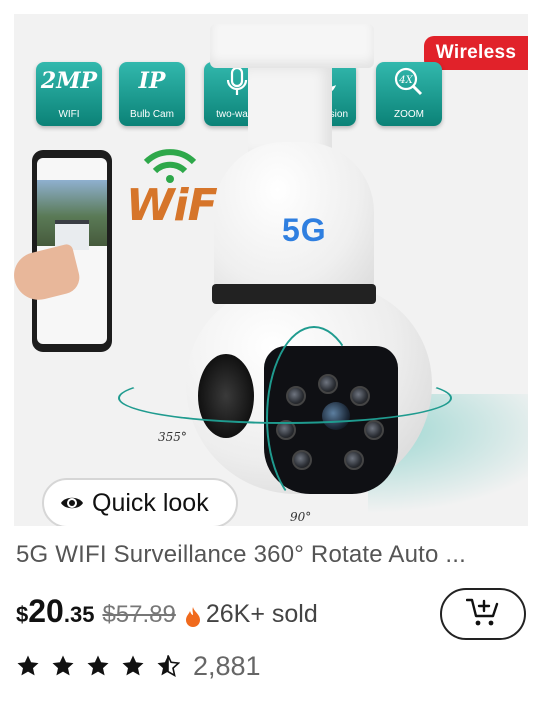 The height and width of the screenshot is (713, 545). I want to click on eye-icon, so click(72, 503).